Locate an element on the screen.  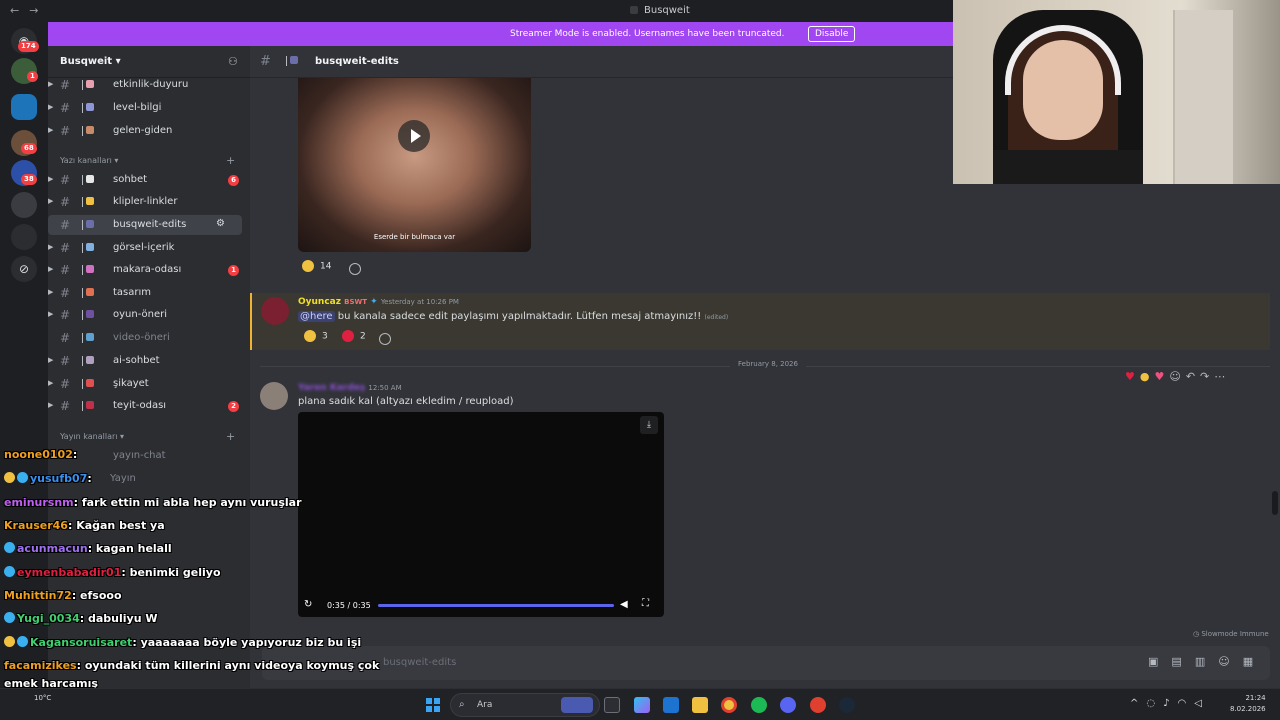
message-author: Yaren Kardeş 12:50 AM is located at coordinates (350, 388).